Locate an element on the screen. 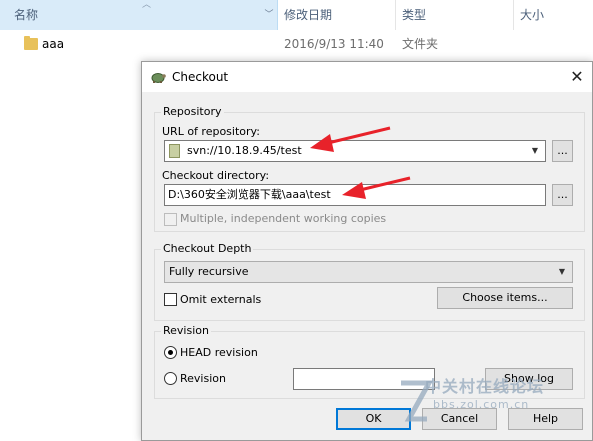  watermark: 中关村在线论坛 bbs.zol.com.cn is located at coordinates (494, 403).